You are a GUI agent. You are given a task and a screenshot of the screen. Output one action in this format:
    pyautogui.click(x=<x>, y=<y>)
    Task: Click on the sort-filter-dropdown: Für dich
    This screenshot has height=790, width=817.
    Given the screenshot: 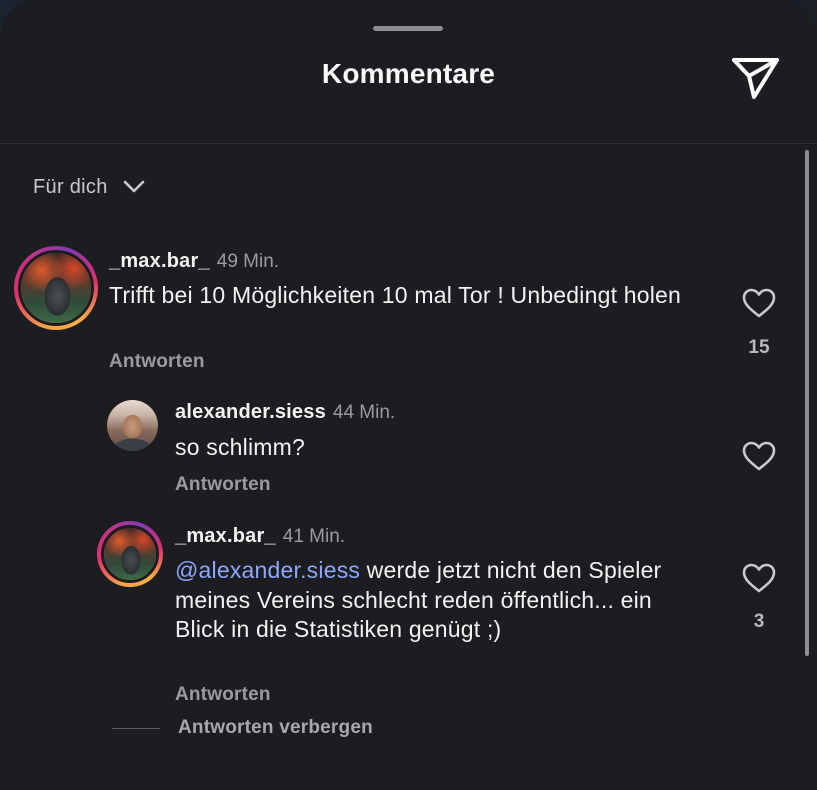 What is the action you would take?
    pyautogui.click(x=89, y=187)
    